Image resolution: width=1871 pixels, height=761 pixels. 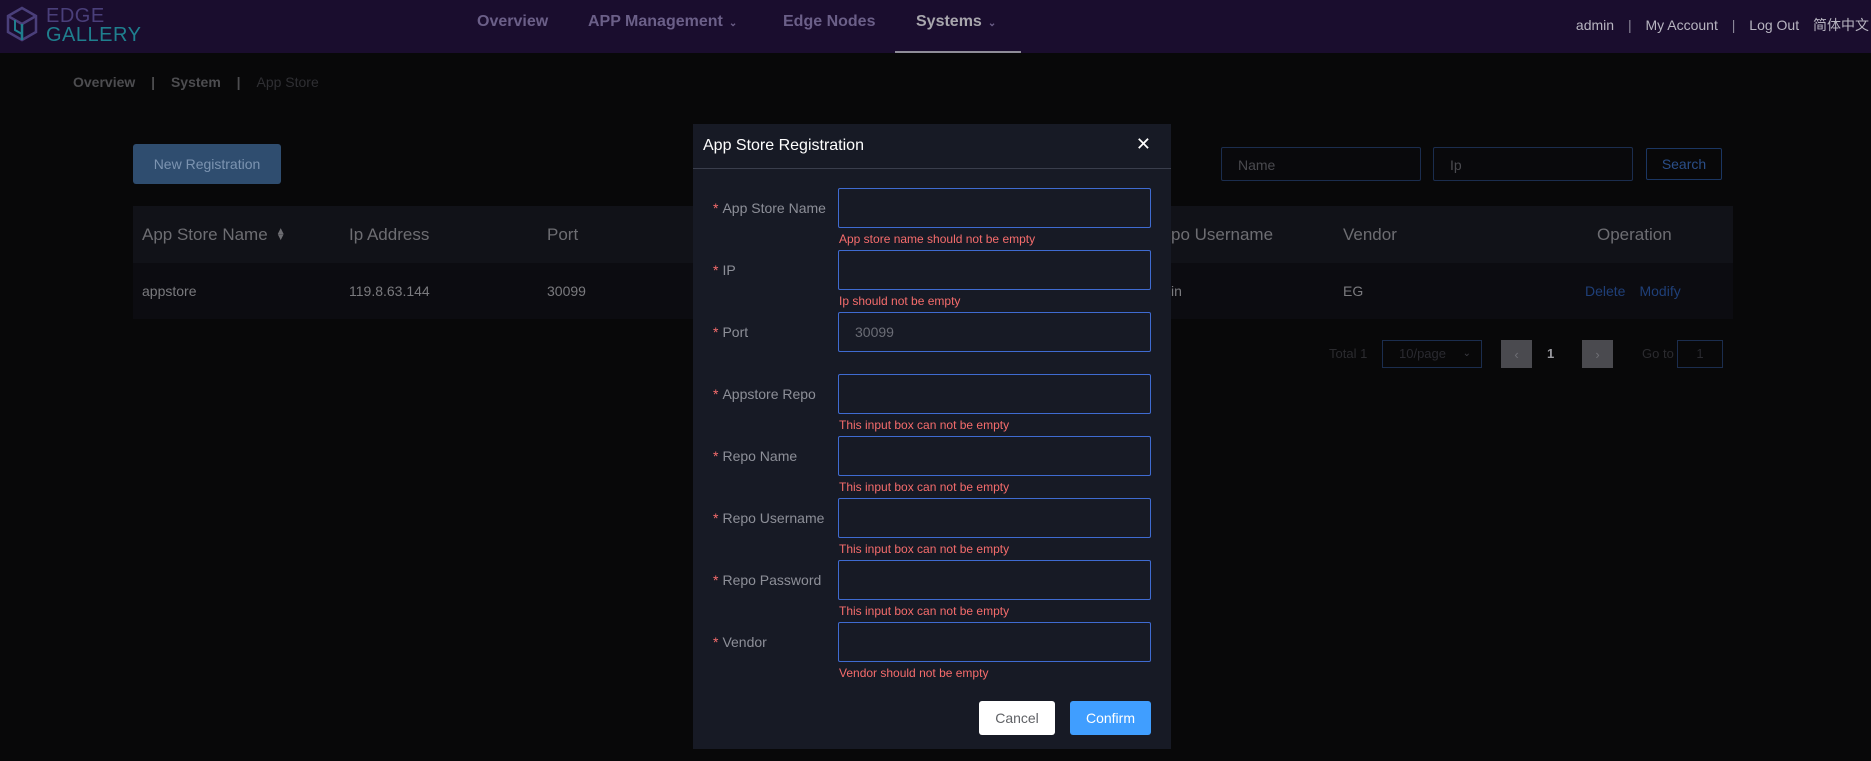 What do you see at coordinates (769, 394) in the screenshot?
I see `field-label-text: Appstore Repo` at bounding box center [769, 394].